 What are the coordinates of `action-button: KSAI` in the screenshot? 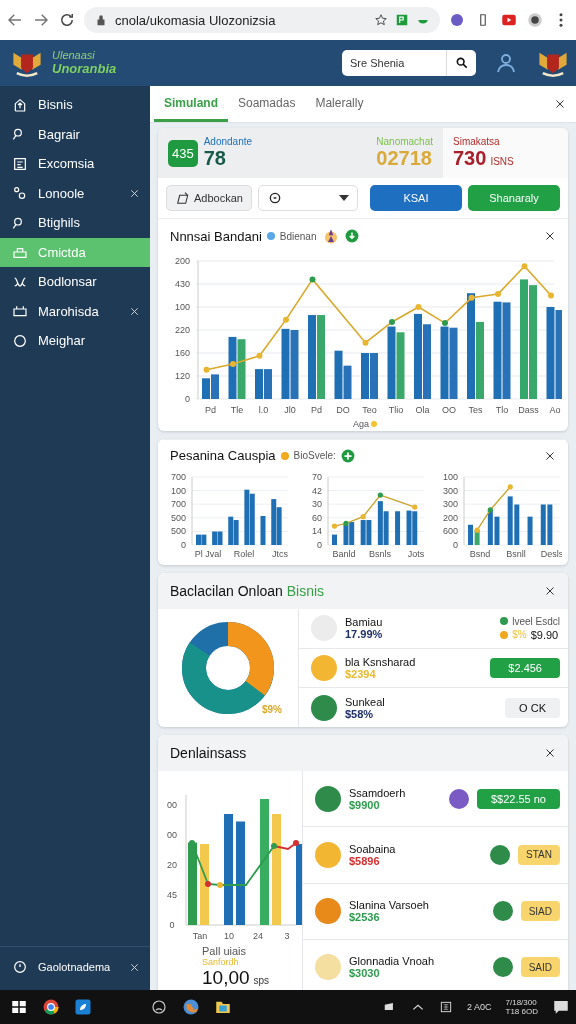 It's located at (415, 198).